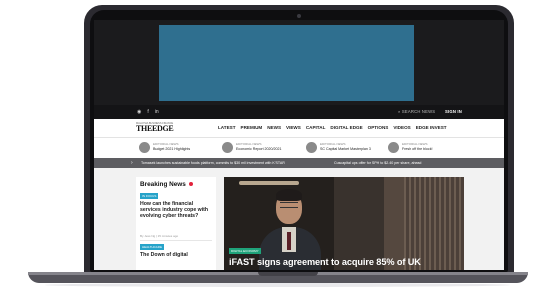 Image resolution: width=558 pixels, height=295 pixels. I want to click on breaking-news-title: Breaking News, so click(166, 184).